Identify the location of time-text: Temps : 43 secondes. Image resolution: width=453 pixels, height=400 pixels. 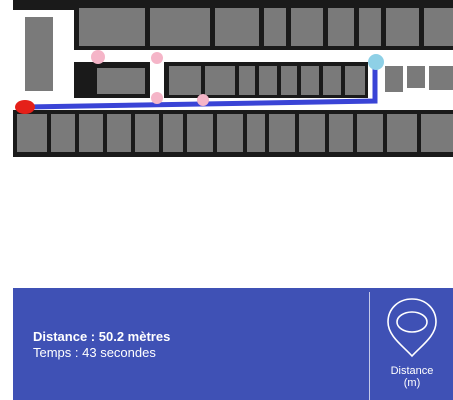
(94, 352).